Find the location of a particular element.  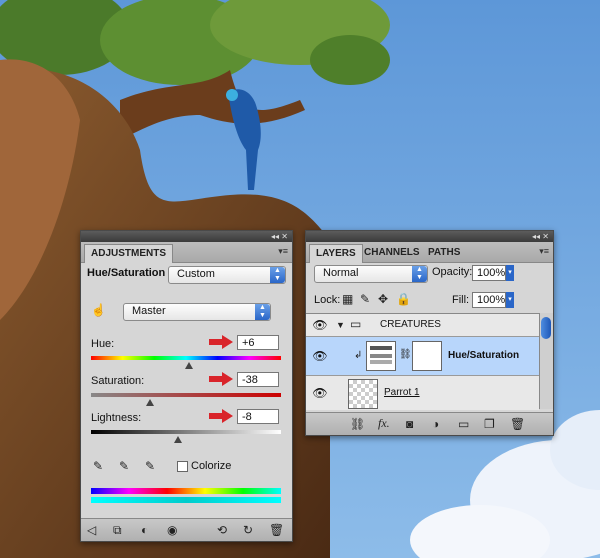

adjustments-footer: ◁ ⧉ ◐ ◉ ⟲ ↻ 🗑 is located at coordinates (186, 529).